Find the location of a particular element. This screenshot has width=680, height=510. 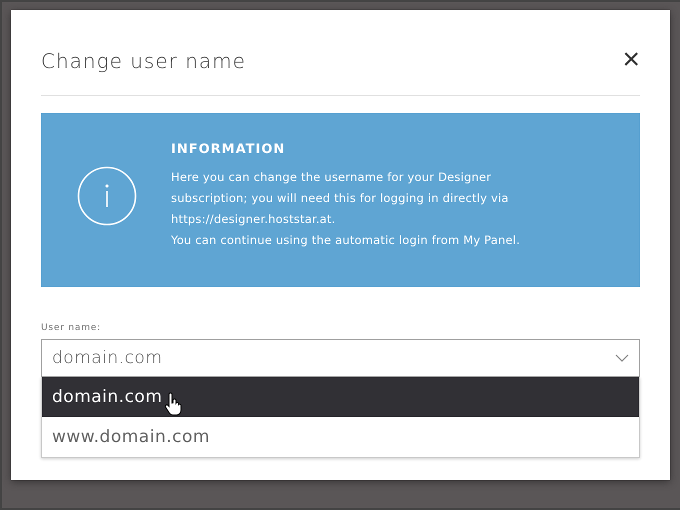

user-name-dropdown: domain.com is located at coordinates (340, 358).